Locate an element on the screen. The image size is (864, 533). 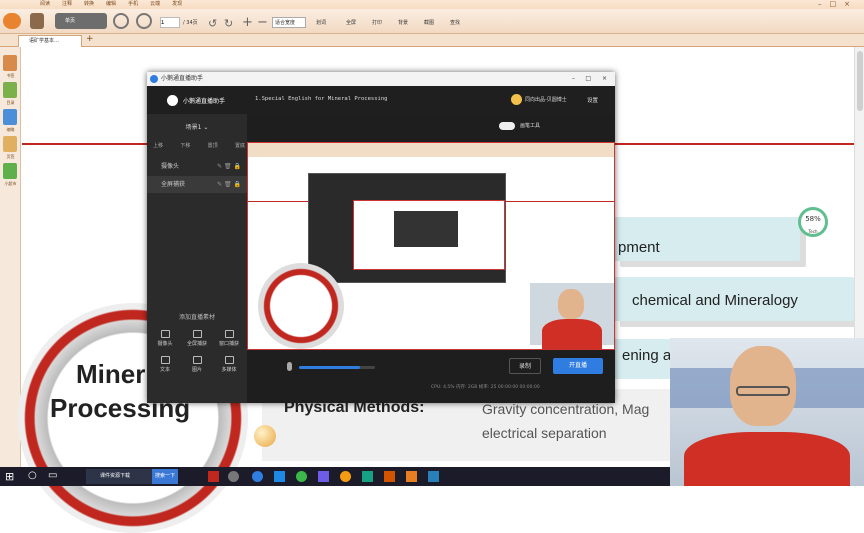
rotate-left-icon: ↺ is located at coordinates (212, 23).